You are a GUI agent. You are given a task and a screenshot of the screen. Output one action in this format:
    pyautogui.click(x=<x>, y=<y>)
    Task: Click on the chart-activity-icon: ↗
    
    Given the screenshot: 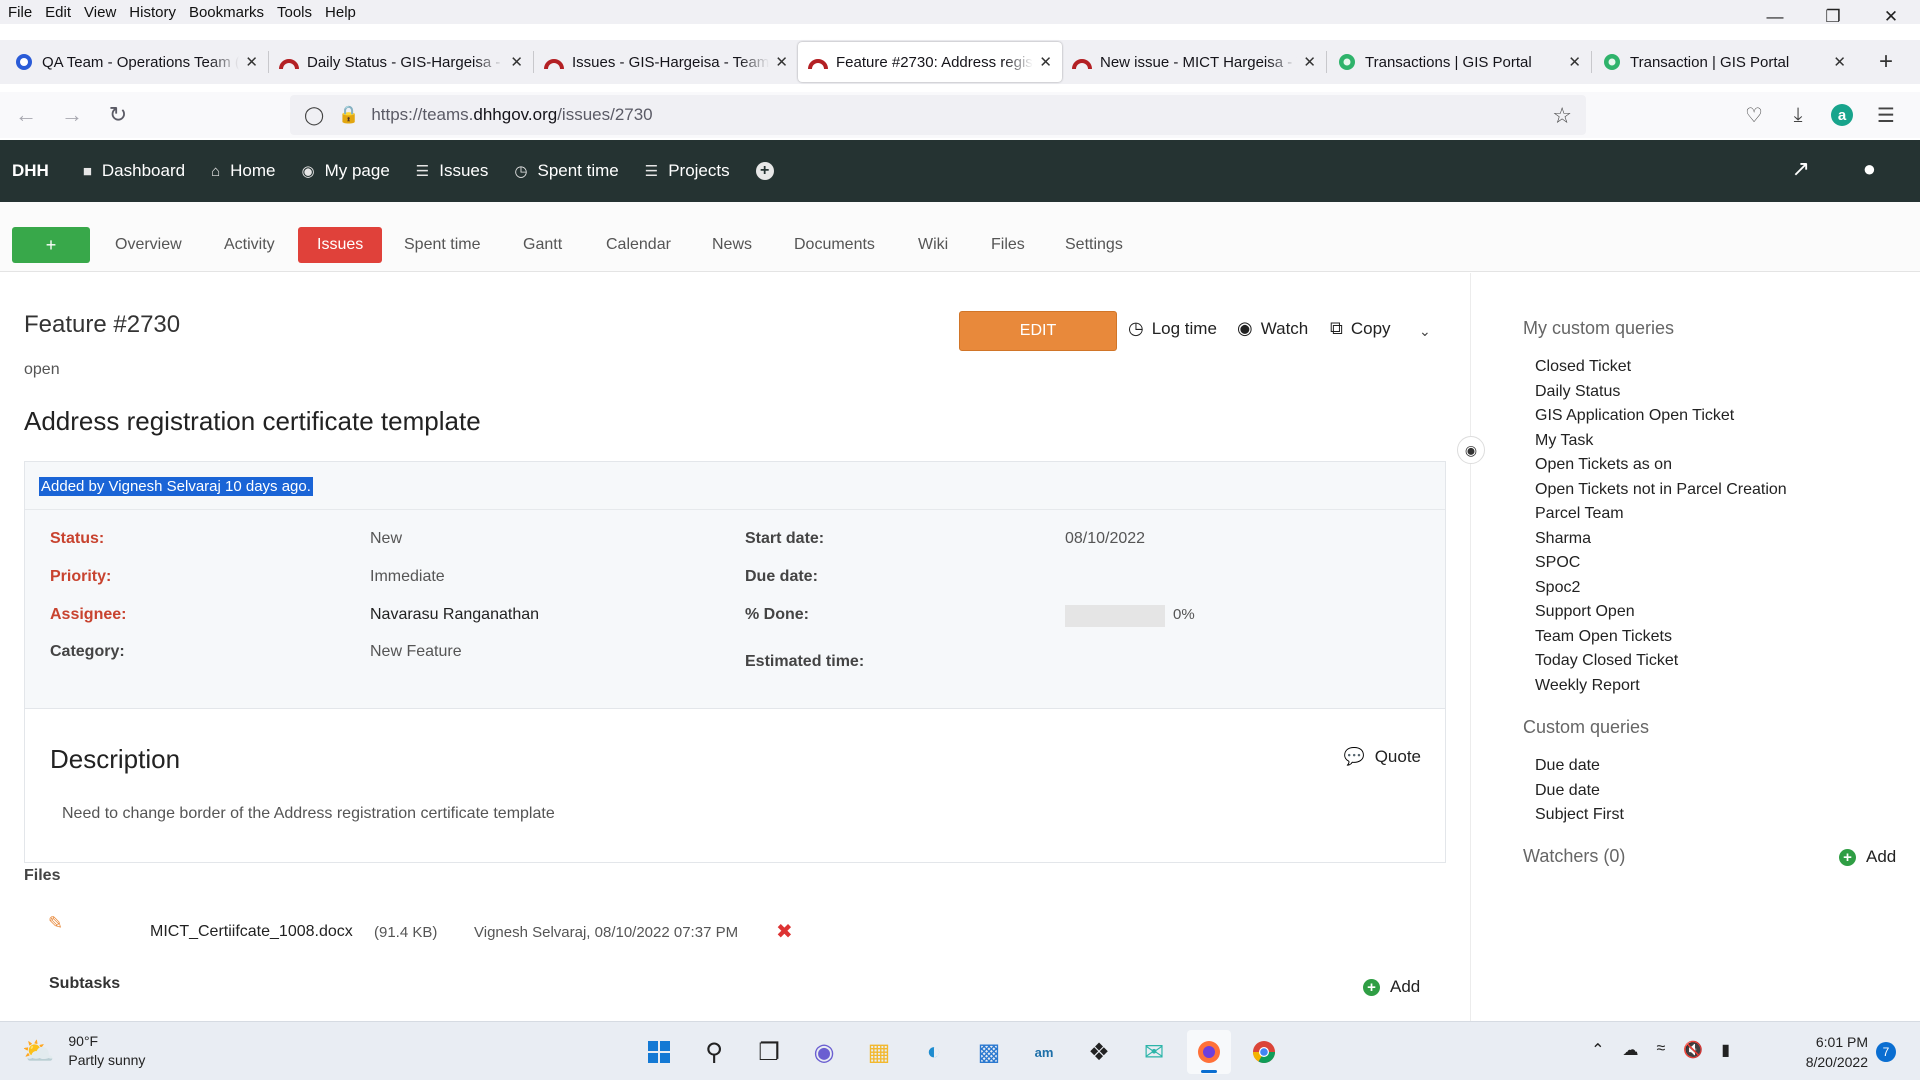 What is the action you would take?
    pyautogui.click(x=1801, y=169)
    